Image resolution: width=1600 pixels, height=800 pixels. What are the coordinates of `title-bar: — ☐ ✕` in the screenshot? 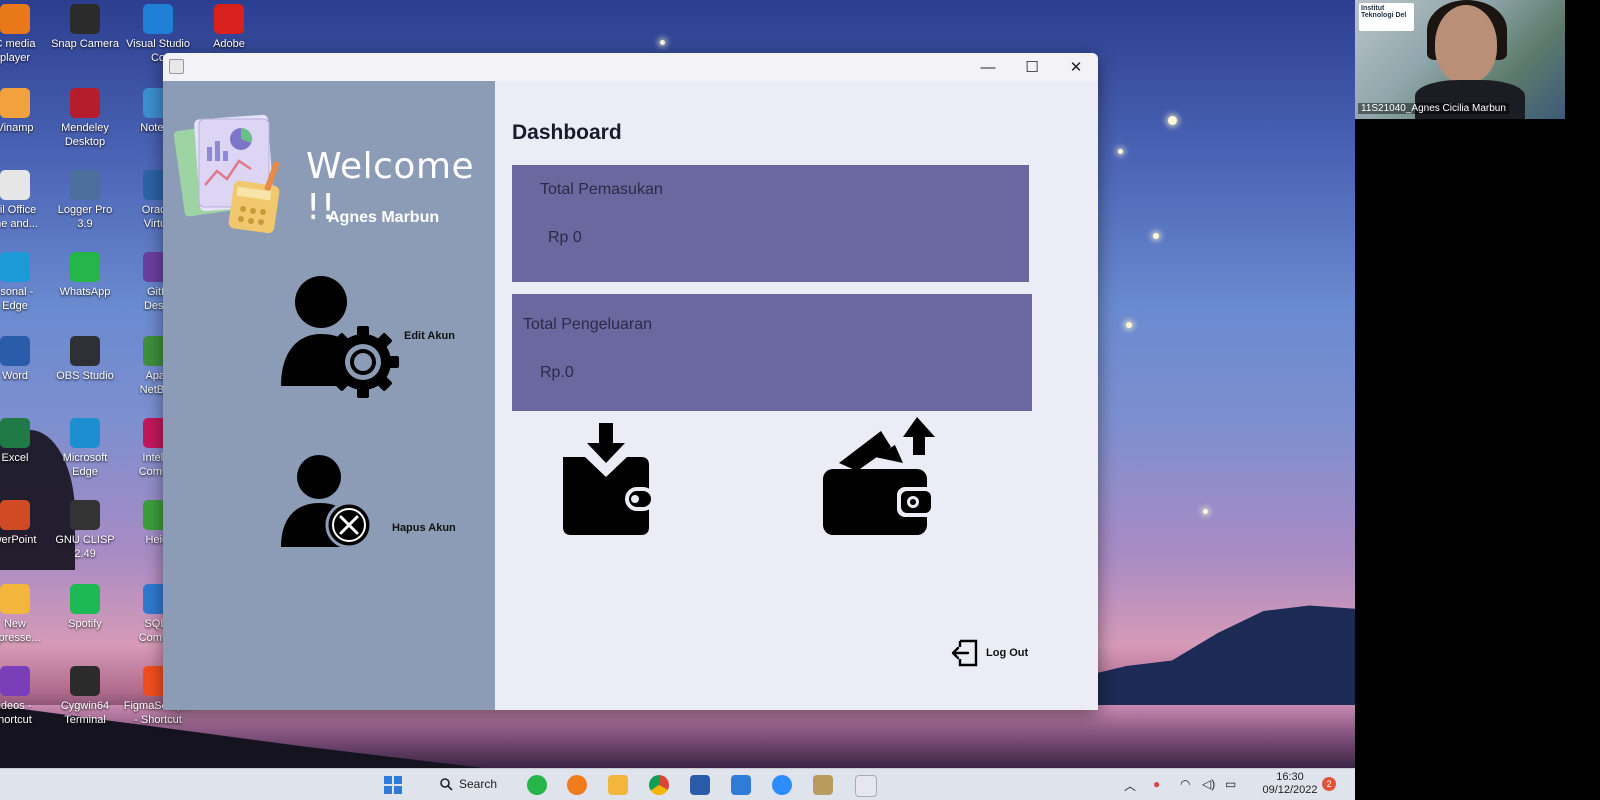 It's located at (630, 67).